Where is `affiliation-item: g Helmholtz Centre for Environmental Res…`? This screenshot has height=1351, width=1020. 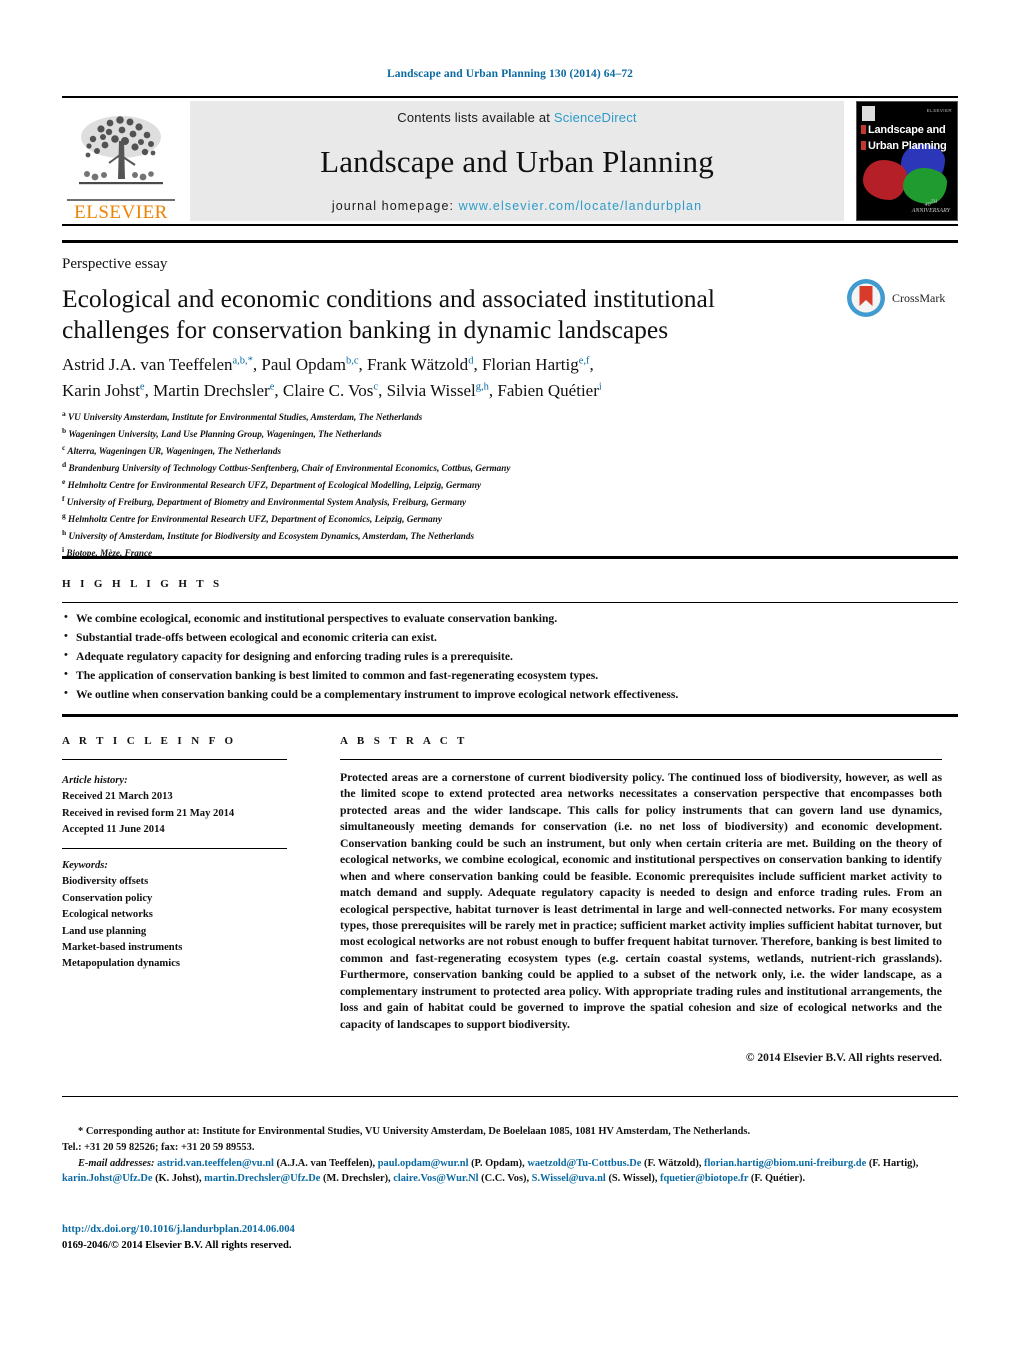
affiliation-item: g Helmholtz Centre for Environmental Res… is located at coordinates (252, 517).